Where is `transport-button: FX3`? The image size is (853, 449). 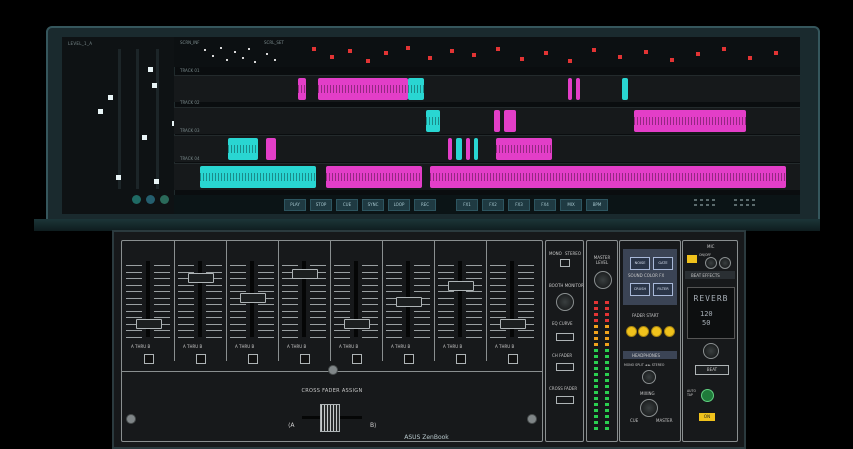 transport-button: FX3 is located at coordinates (519, 205).